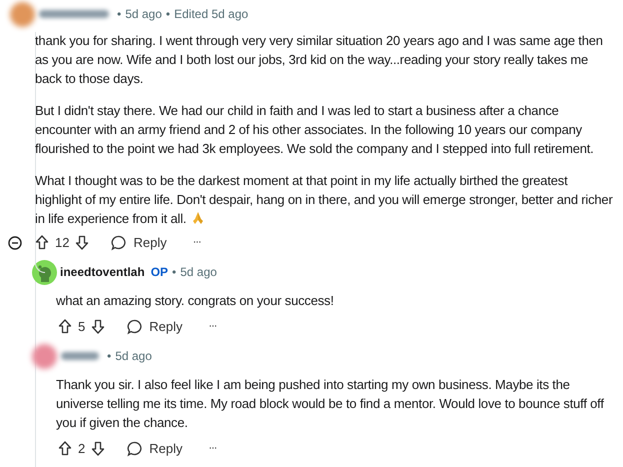 This screenshot has width=623, height=467. What do you see at coordinates (82, 327) in the screenshot?
I see `vote-count: 5` at bounding box center [82, 327].